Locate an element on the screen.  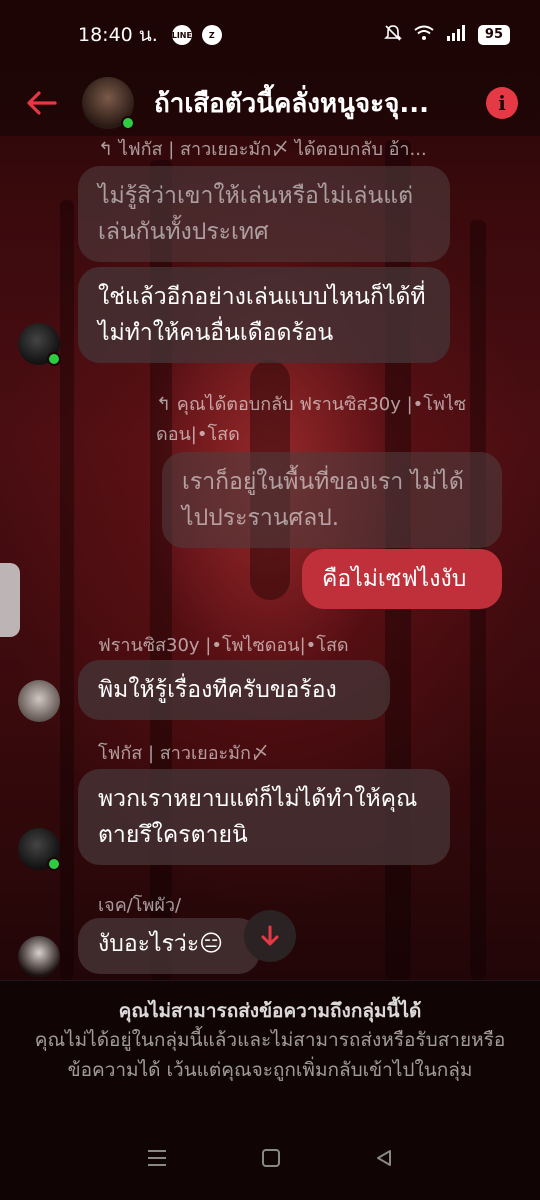
sender-name: ฟรานซิส30y |•โพไซดอน|•โสด is located at coordinates (223, 645).